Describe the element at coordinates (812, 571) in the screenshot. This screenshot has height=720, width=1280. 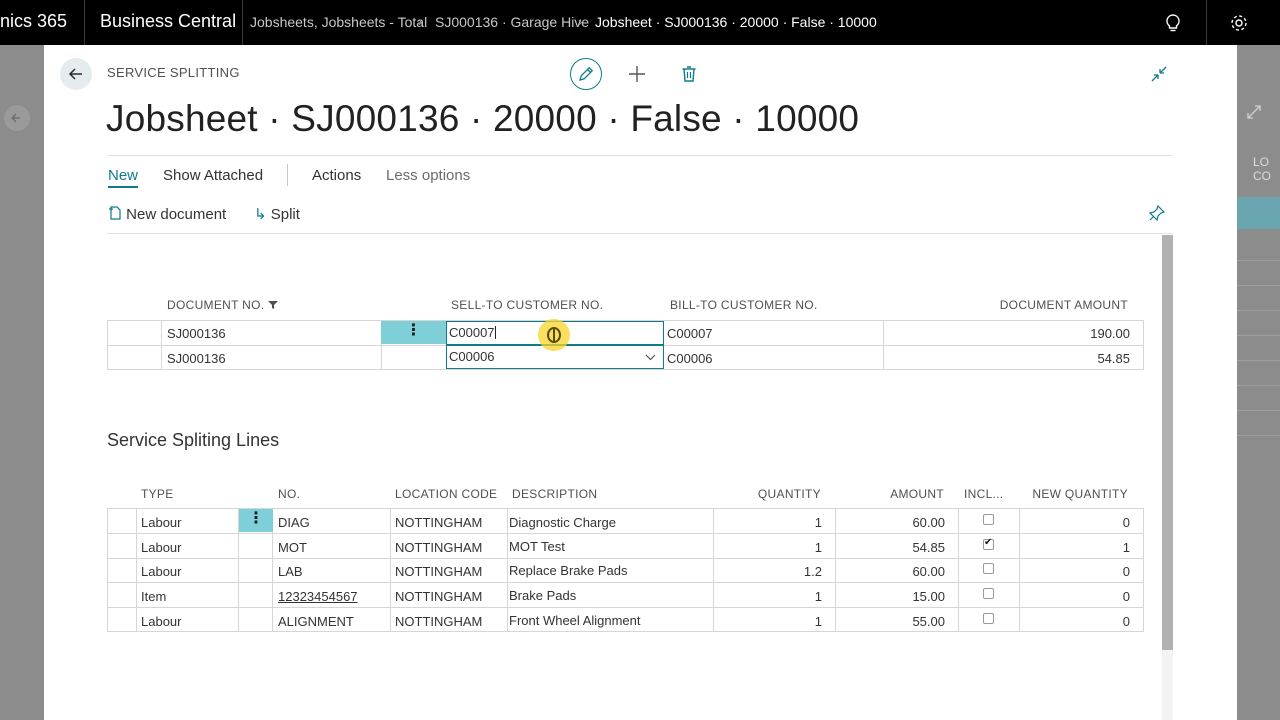
I see `line-quantity-cell: 1.2` at that location.